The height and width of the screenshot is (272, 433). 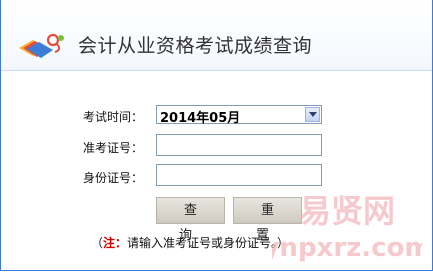 I want to click on books-and-ribbon-logo, so click(x=41, y=45).